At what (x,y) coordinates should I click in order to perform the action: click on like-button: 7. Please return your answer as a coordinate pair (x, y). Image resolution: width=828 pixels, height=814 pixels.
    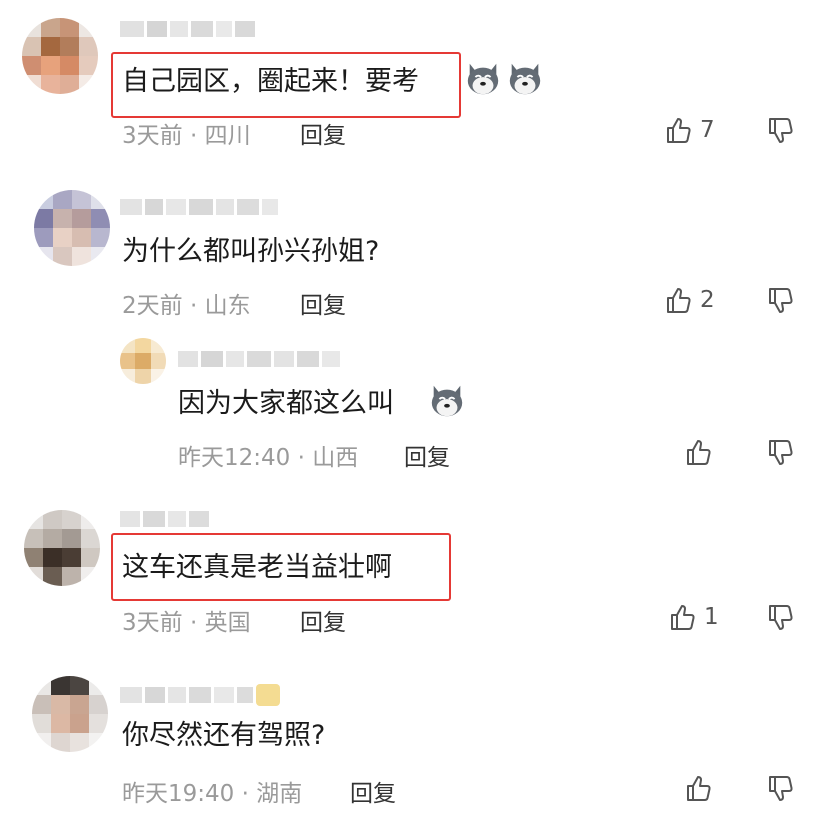
    Looking at the image, I should click on (689, 130).